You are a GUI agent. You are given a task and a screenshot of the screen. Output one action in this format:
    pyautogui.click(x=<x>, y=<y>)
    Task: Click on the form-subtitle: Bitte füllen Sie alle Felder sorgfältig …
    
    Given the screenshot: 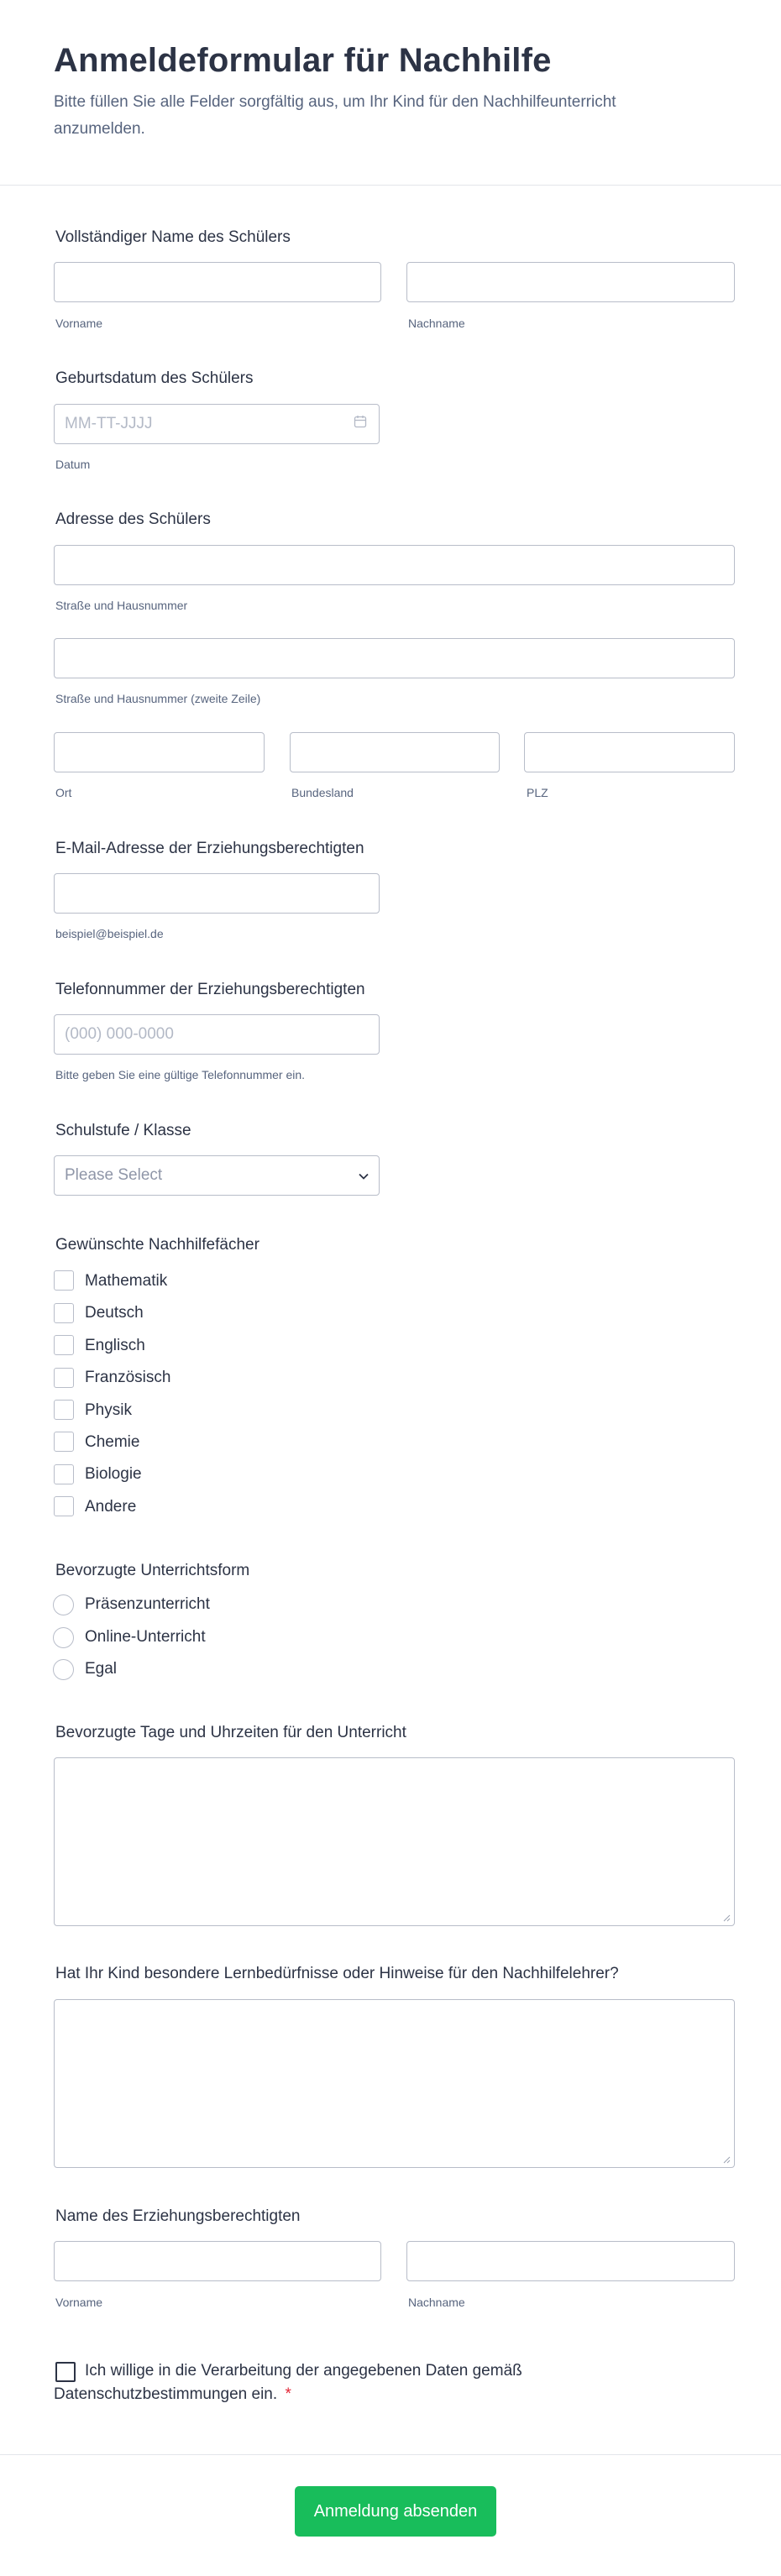 What is the action you would take?
    pyautogui.click(x=335, y=115)
    